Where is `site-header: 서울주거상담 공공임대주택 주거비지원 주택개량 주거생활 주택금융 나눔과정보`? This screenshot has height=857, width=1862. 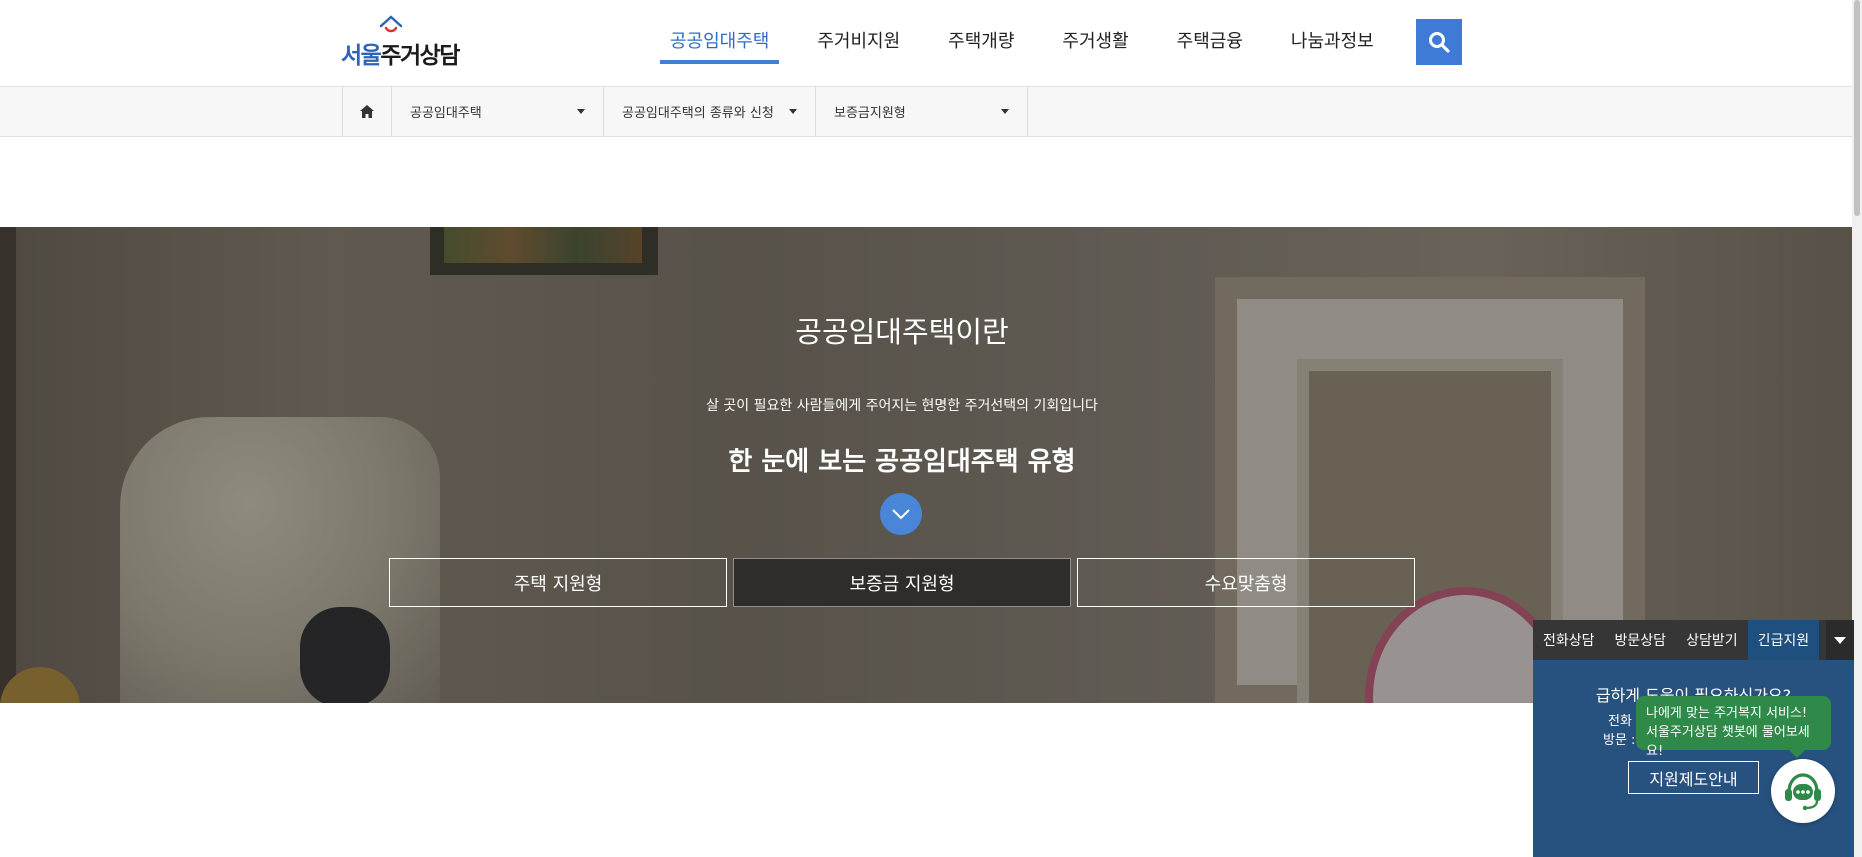
site-header: 서울주거상담 공공임대주택 주거비지원 주택개량 주거생활 주택금융 나눔과정보 is located at coordinates (931, 43).